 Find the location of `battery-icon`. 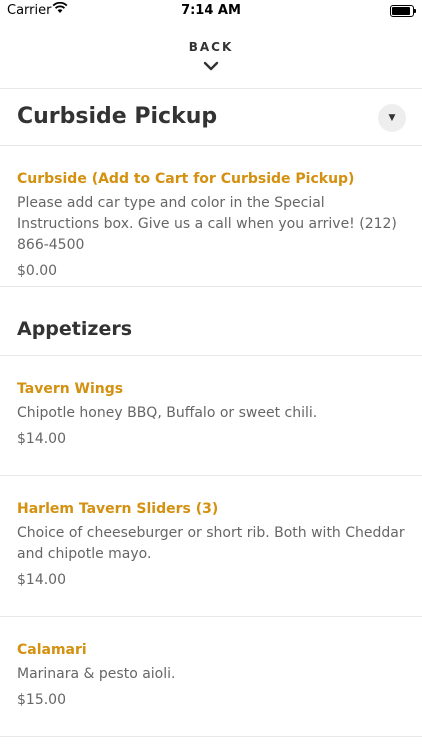

battery-icon is located at coordinates (403, 11).